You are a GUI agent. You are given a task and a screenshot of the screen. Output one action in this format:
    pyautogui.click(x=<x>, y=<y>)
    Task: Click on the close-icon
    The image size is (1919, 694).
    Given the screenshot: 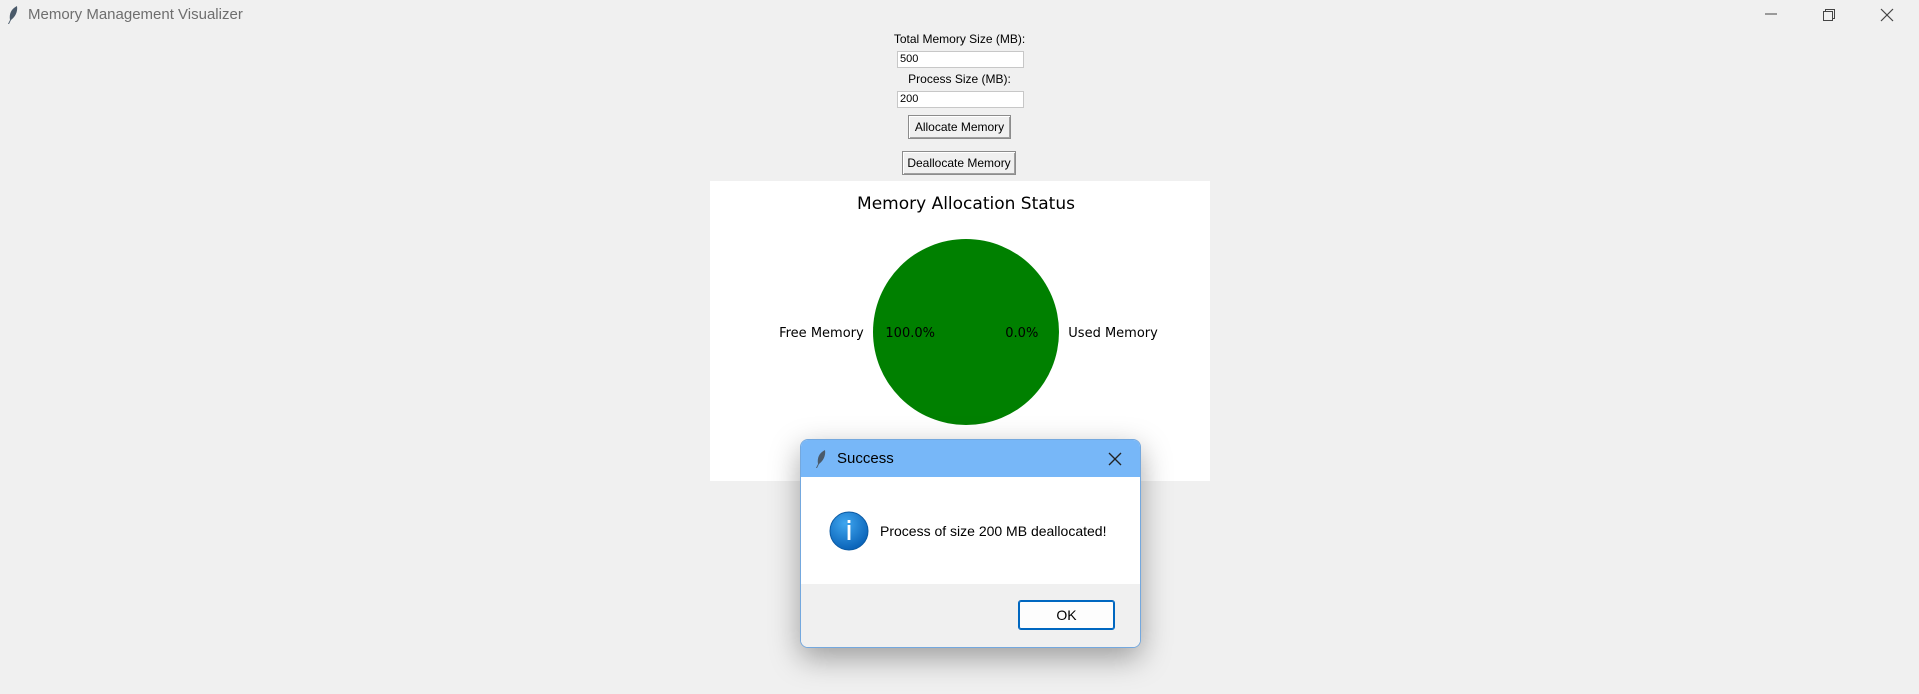 What is the action you would take?
    pyautogui.click(x=1887, y=15)
    